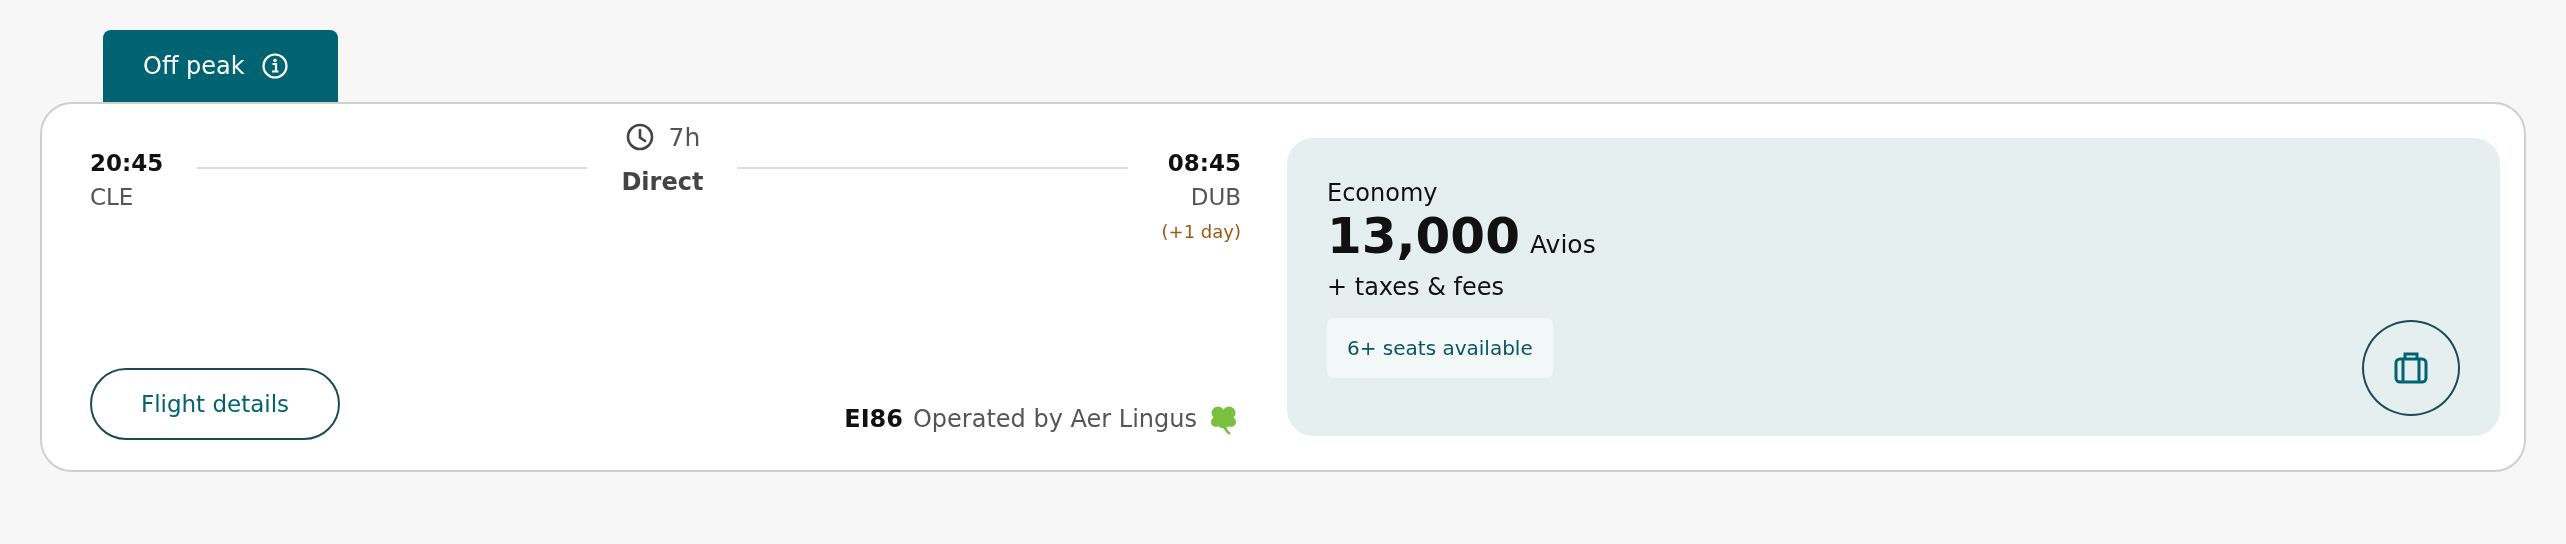 The height and width of the screenshot is (544, 2566). I want to click on taxes-note: + taxes & fees, so click(1416, 287).